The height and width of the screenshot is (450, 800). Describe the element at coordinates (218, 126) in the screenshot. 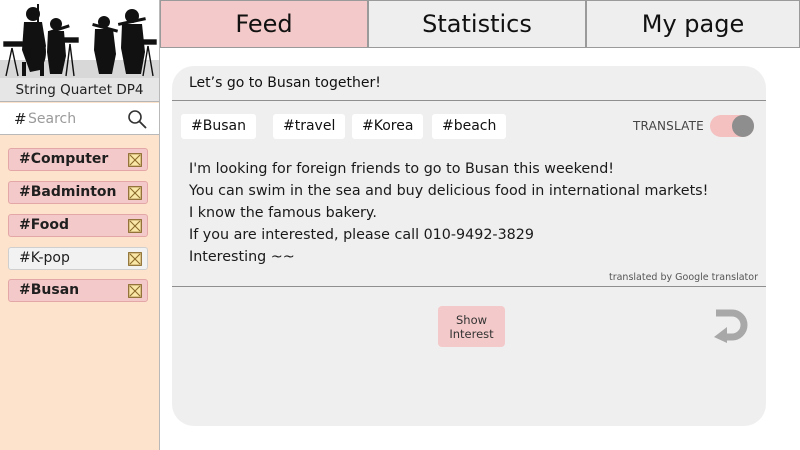

I see `post-hashtag-busan: #Busan` at that location.